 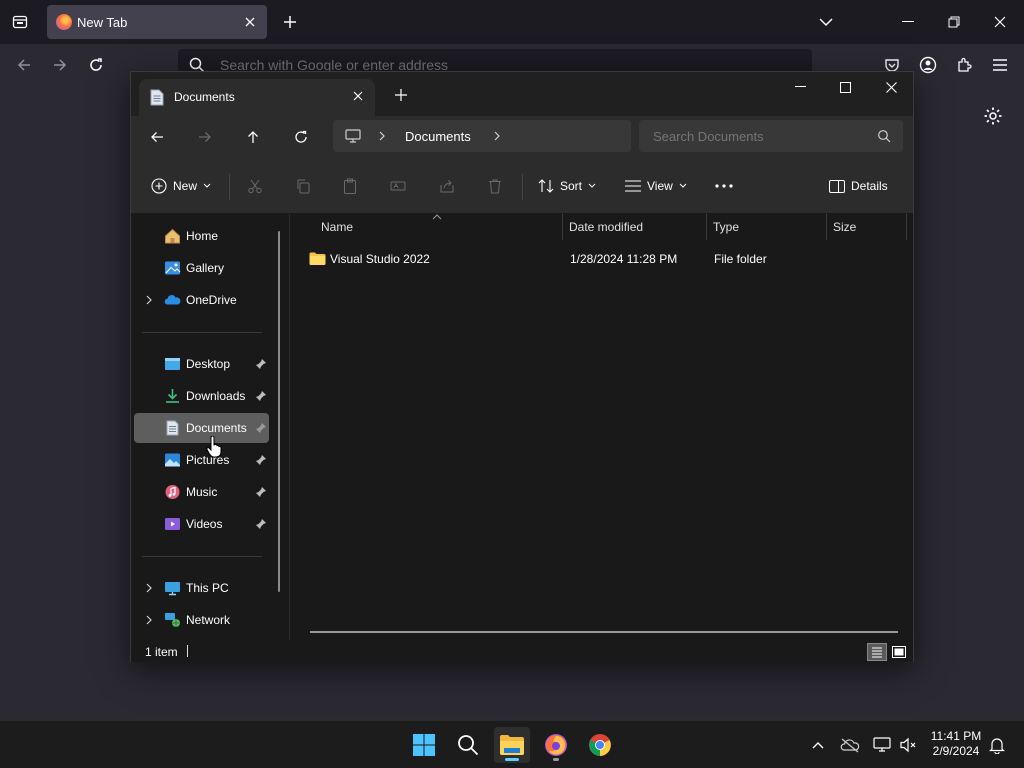 What do you see at coordinates (482, 136) in the screenshot?
I see `breadcrumb: Documents` at bounding box center [482, 136].